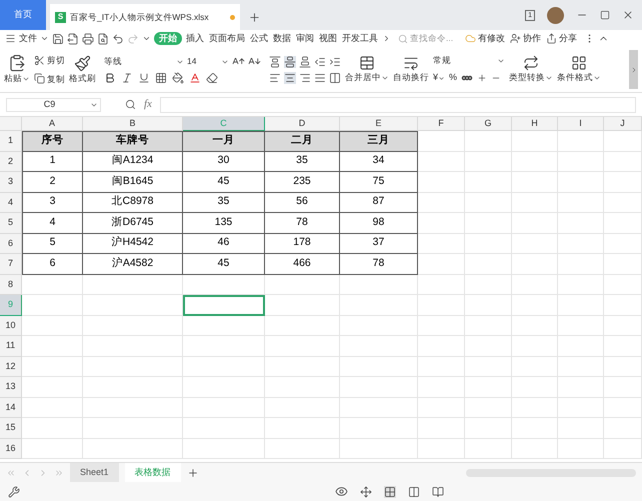  Describe the element at coordinates (11, 223) in the screenshot. I see `row-header: 5` at that location.